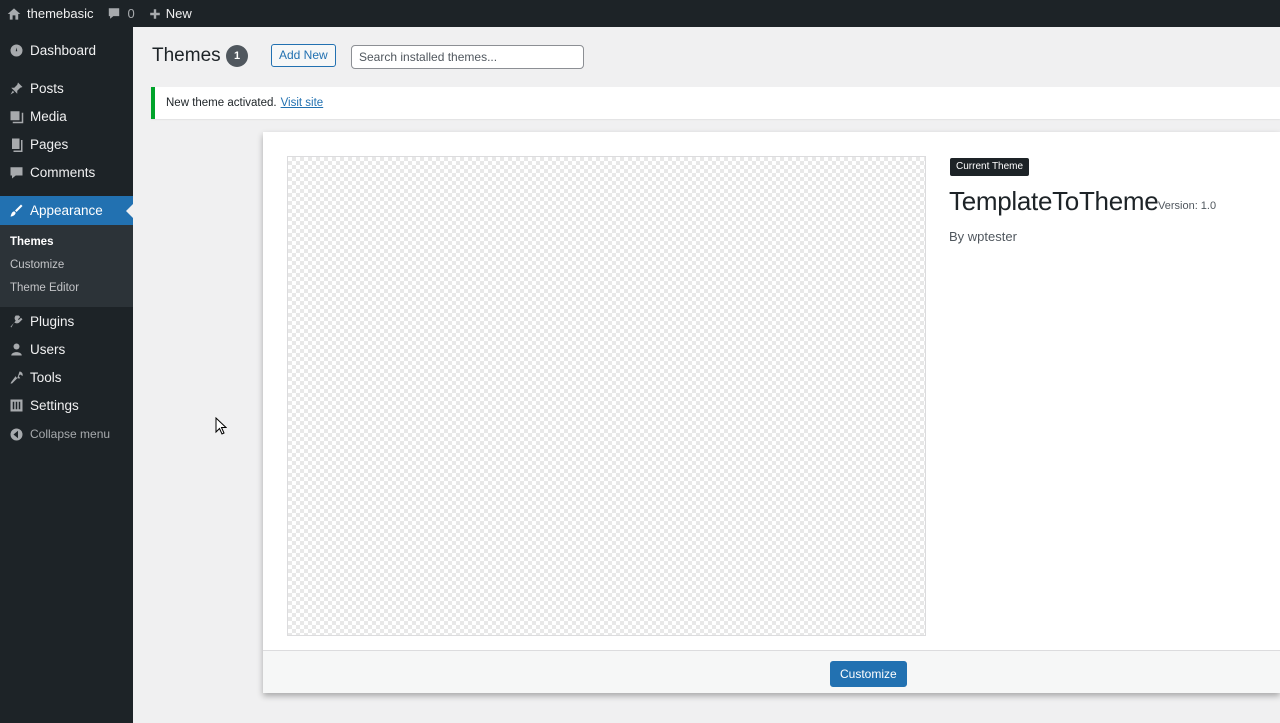  What do you see at coordinates (70, 434) in the screenshot?
I see `collapse-label: Collapse menu` at bounding box center [70, 434].